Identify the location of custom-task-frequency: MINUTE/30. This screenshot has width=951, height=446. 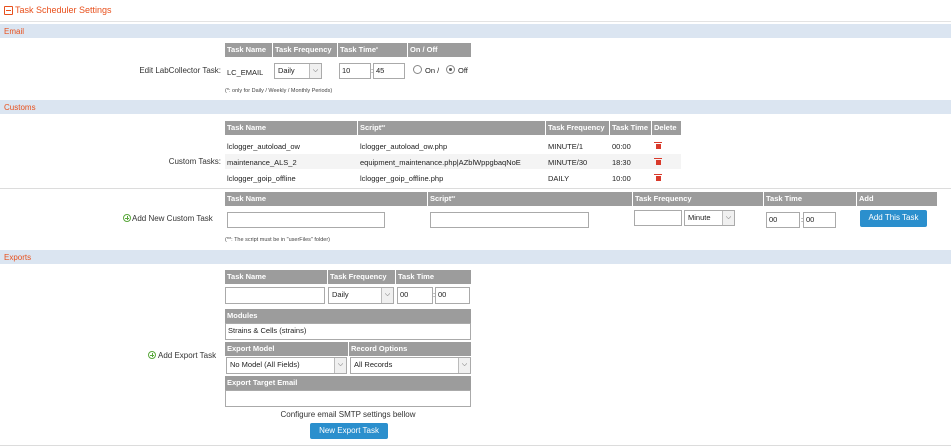
(568, 162).